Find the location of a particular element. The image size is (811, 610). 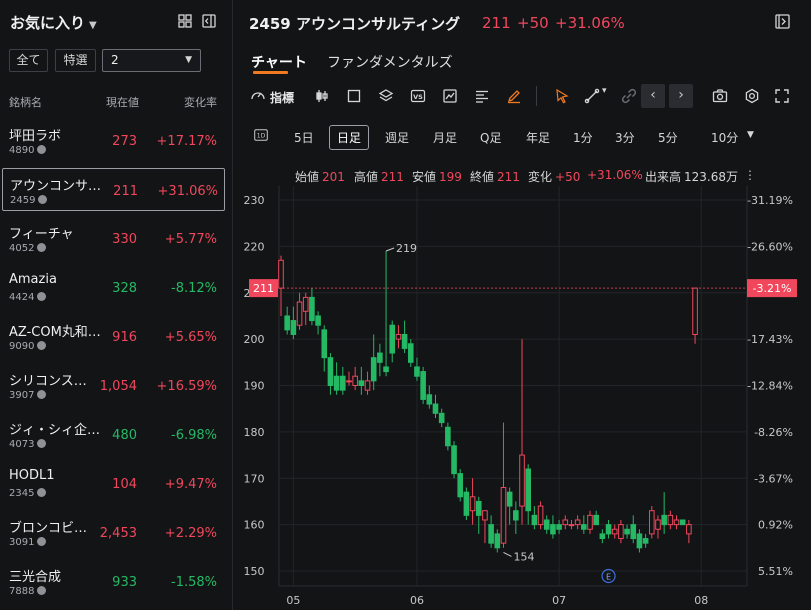

link-icon is located at coordinates (629, 96).